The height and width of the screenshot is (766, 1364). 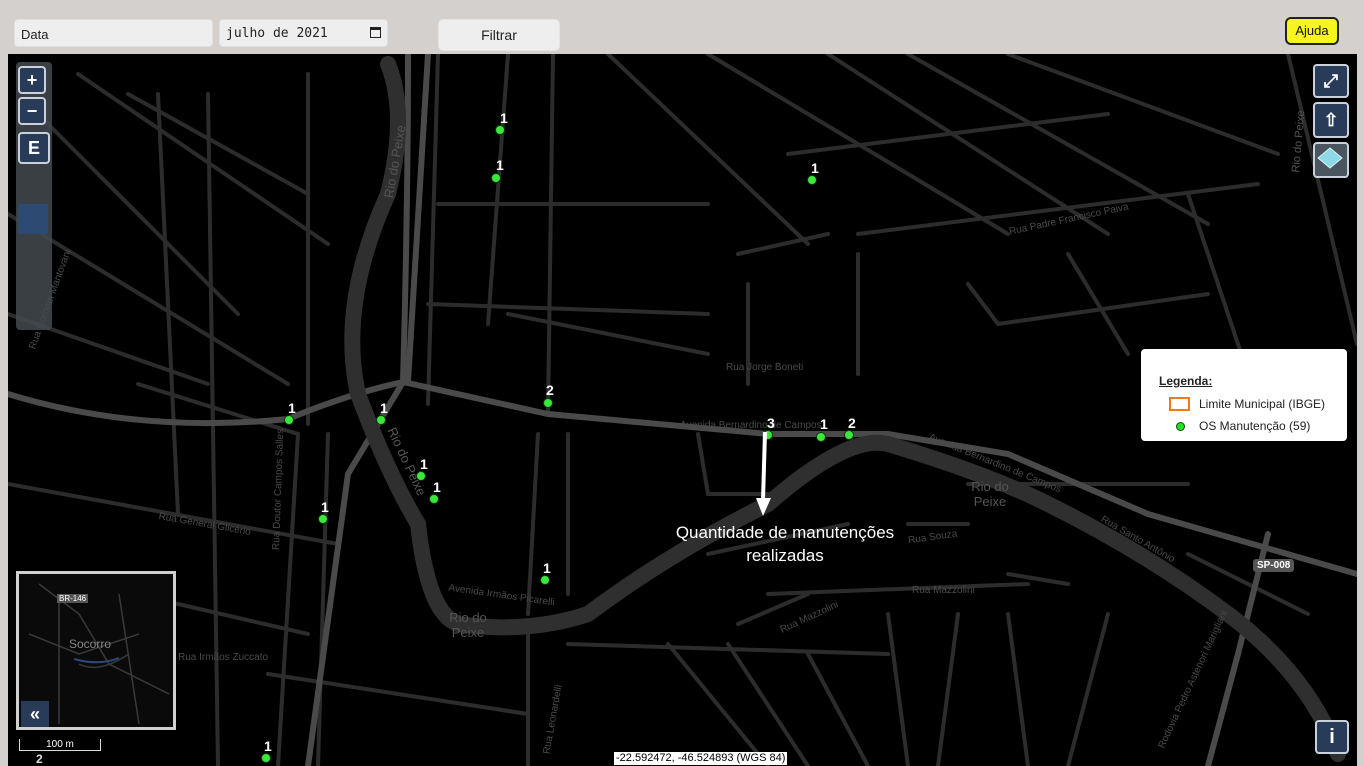 I want to click on fullscreen-button: ⤢, so click(x=1331, y=81).